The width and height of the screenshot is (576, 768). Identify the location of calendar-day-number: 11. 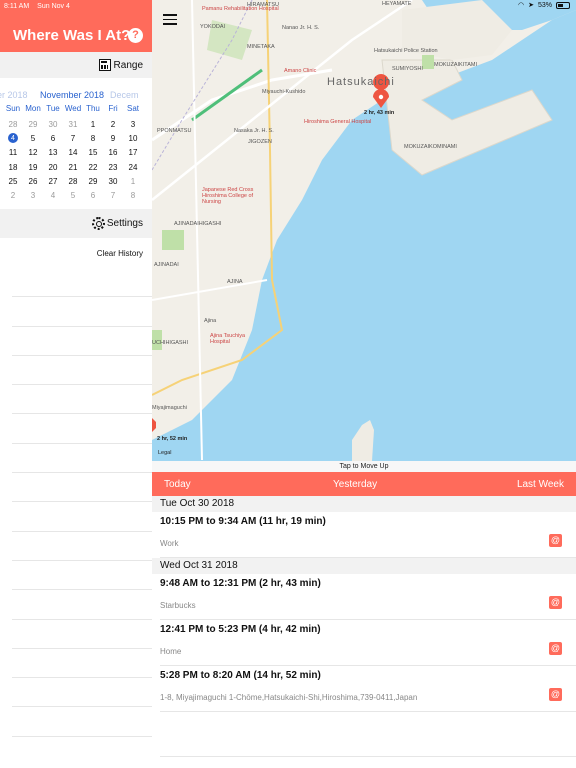
(13, 153).